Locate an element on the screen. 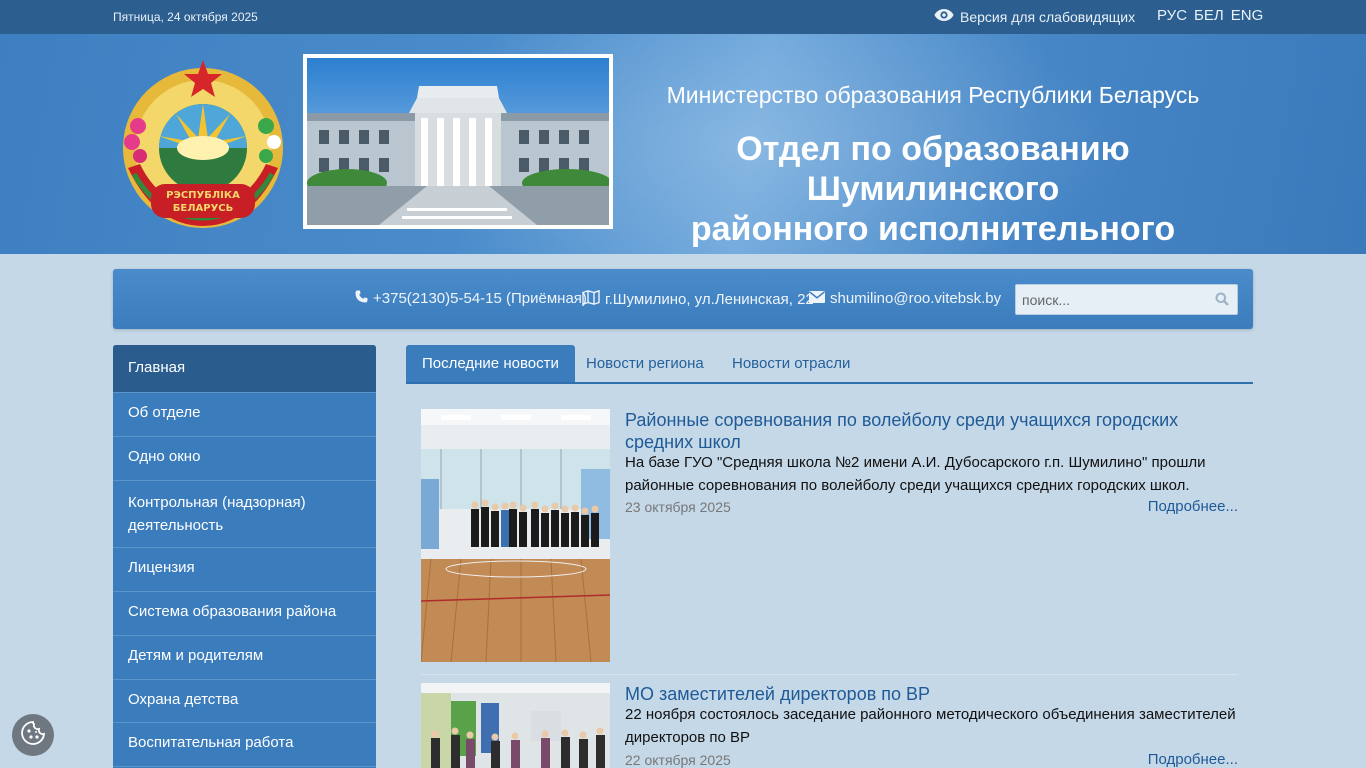  phone-icon is located at coordinates (361, 298).